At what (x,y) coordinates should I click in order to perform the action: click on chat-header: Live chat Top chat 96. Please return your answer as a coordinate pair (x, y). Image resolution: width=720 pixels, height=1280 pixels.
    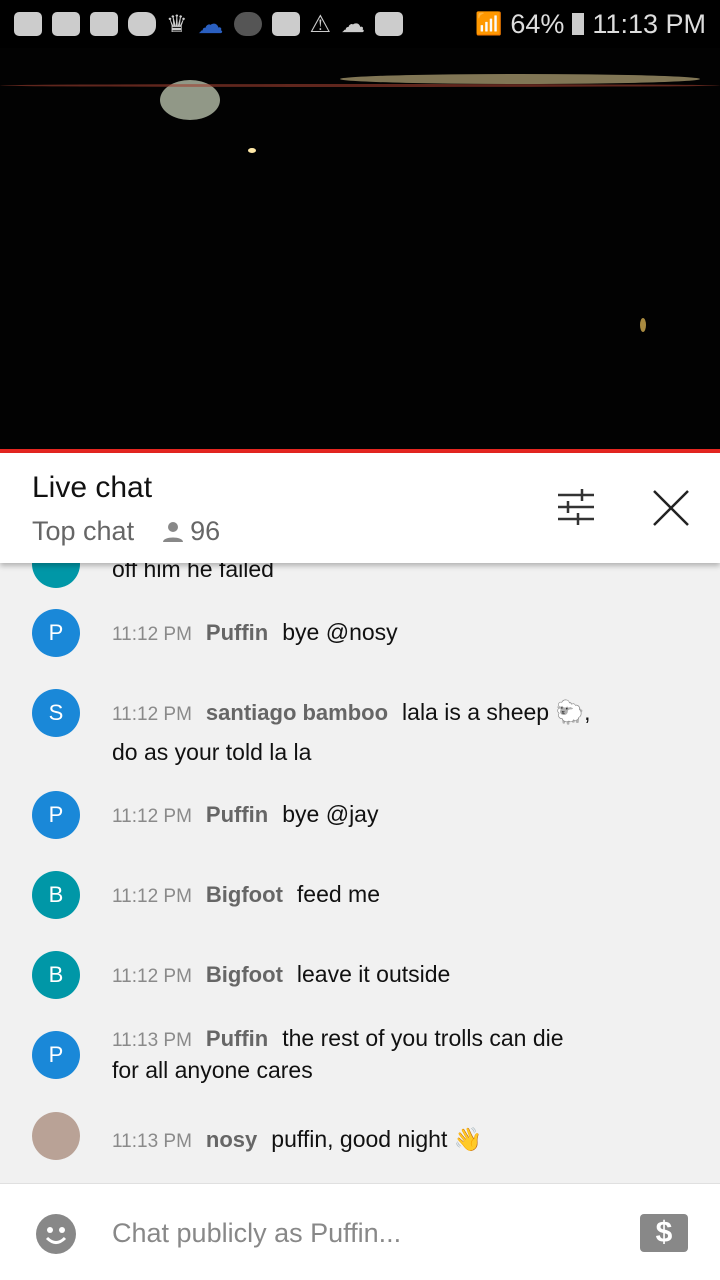
    Looking at the image, I should click on (360, 508).